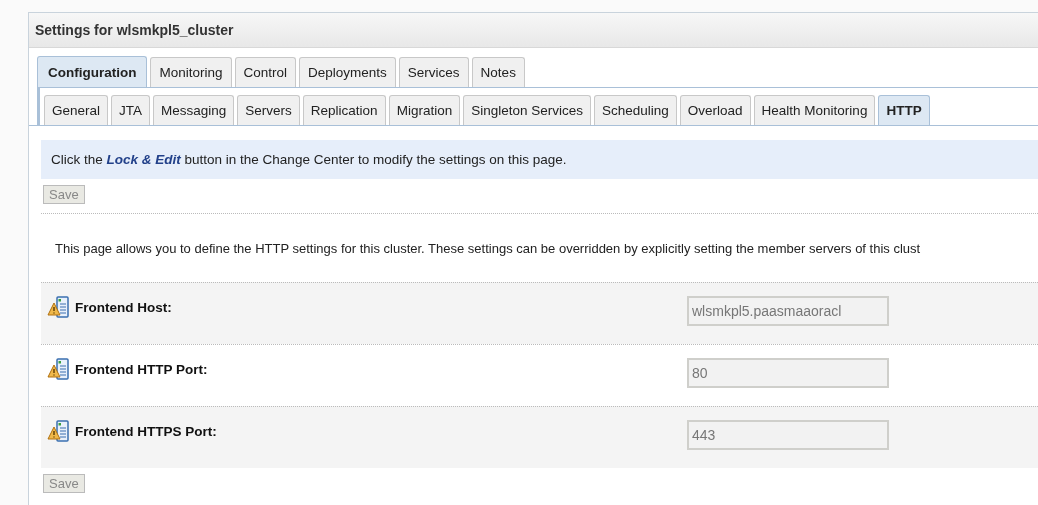 The image size is (1038, 505). What do you see at coordinates (488, 249) in the screenshot?
I see `page-description: This page allows you to define the HTTP settings for this cluster. These settings can be overridden by explicitly setting the member servers of this clust` at bounding box center [488, 249].